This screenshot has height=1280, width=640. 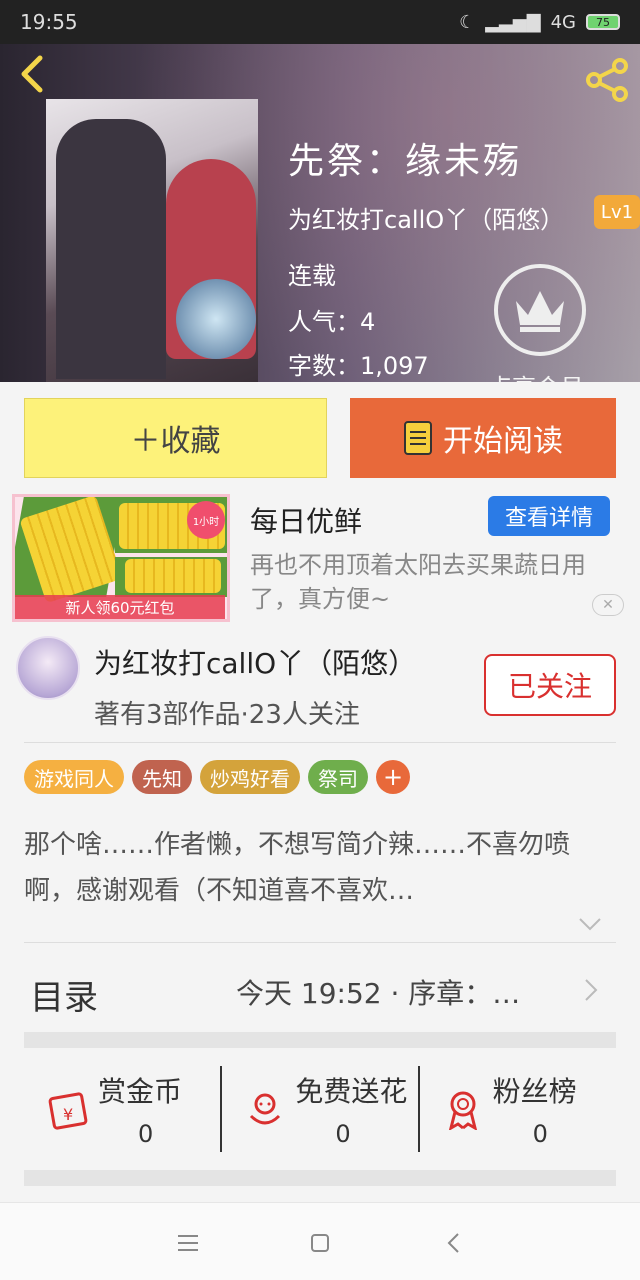 I want to click on crown-icon, so click(x=540, y=311).